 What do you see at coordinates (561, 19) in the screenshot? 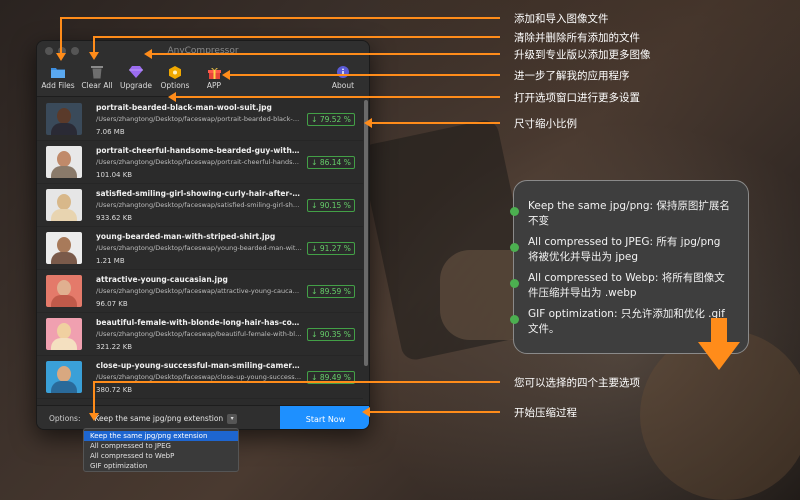
I see `annotation-add-files: 添加和导入图像文件` at bounding box center [561, 19].